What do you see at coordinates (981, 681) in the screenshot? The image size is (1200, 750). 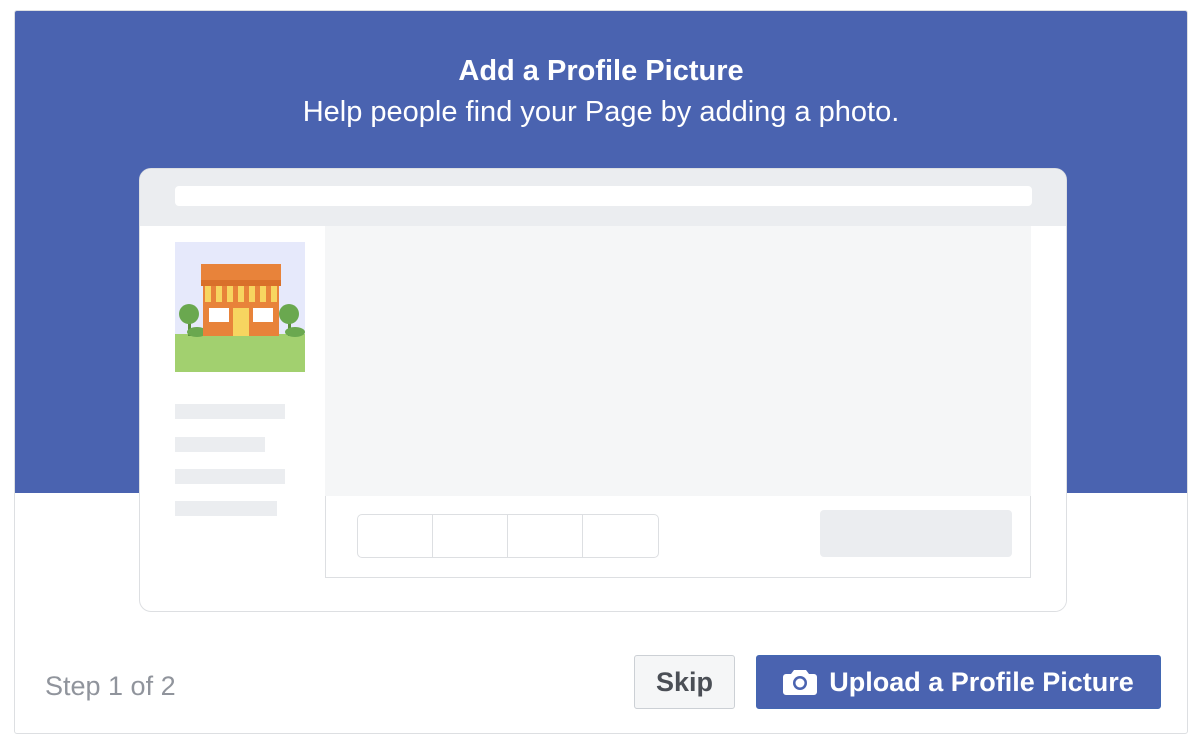 I see `upload-button-label: Upload a Profile Picture` at bounding box center [981, 681].